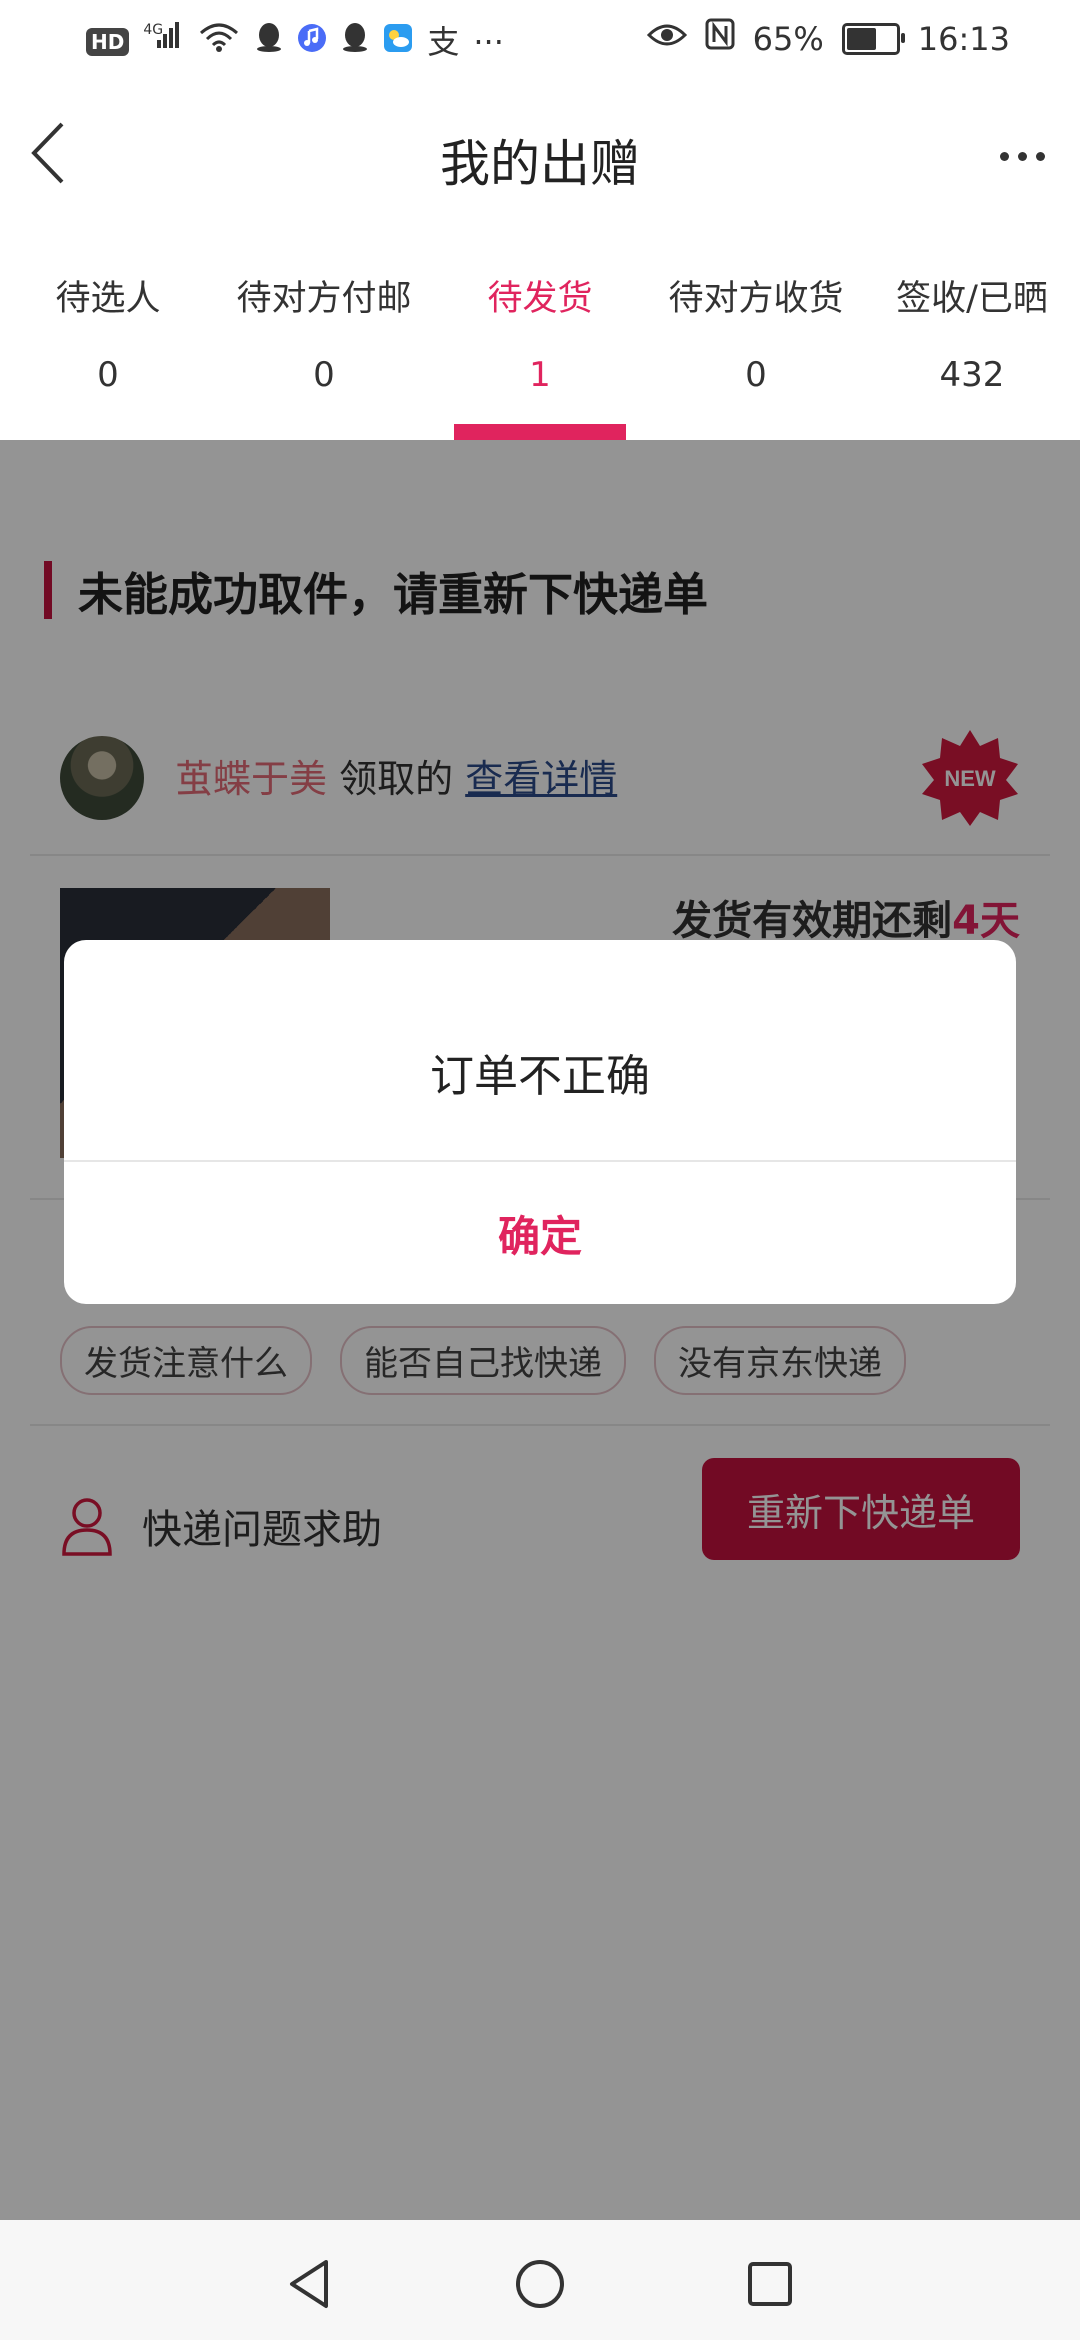 The image size is (1080, 2340). What do you see at coordinates (398, 42) in the screenshot?
I see `weather-icon` at bounding box center [398, 42].